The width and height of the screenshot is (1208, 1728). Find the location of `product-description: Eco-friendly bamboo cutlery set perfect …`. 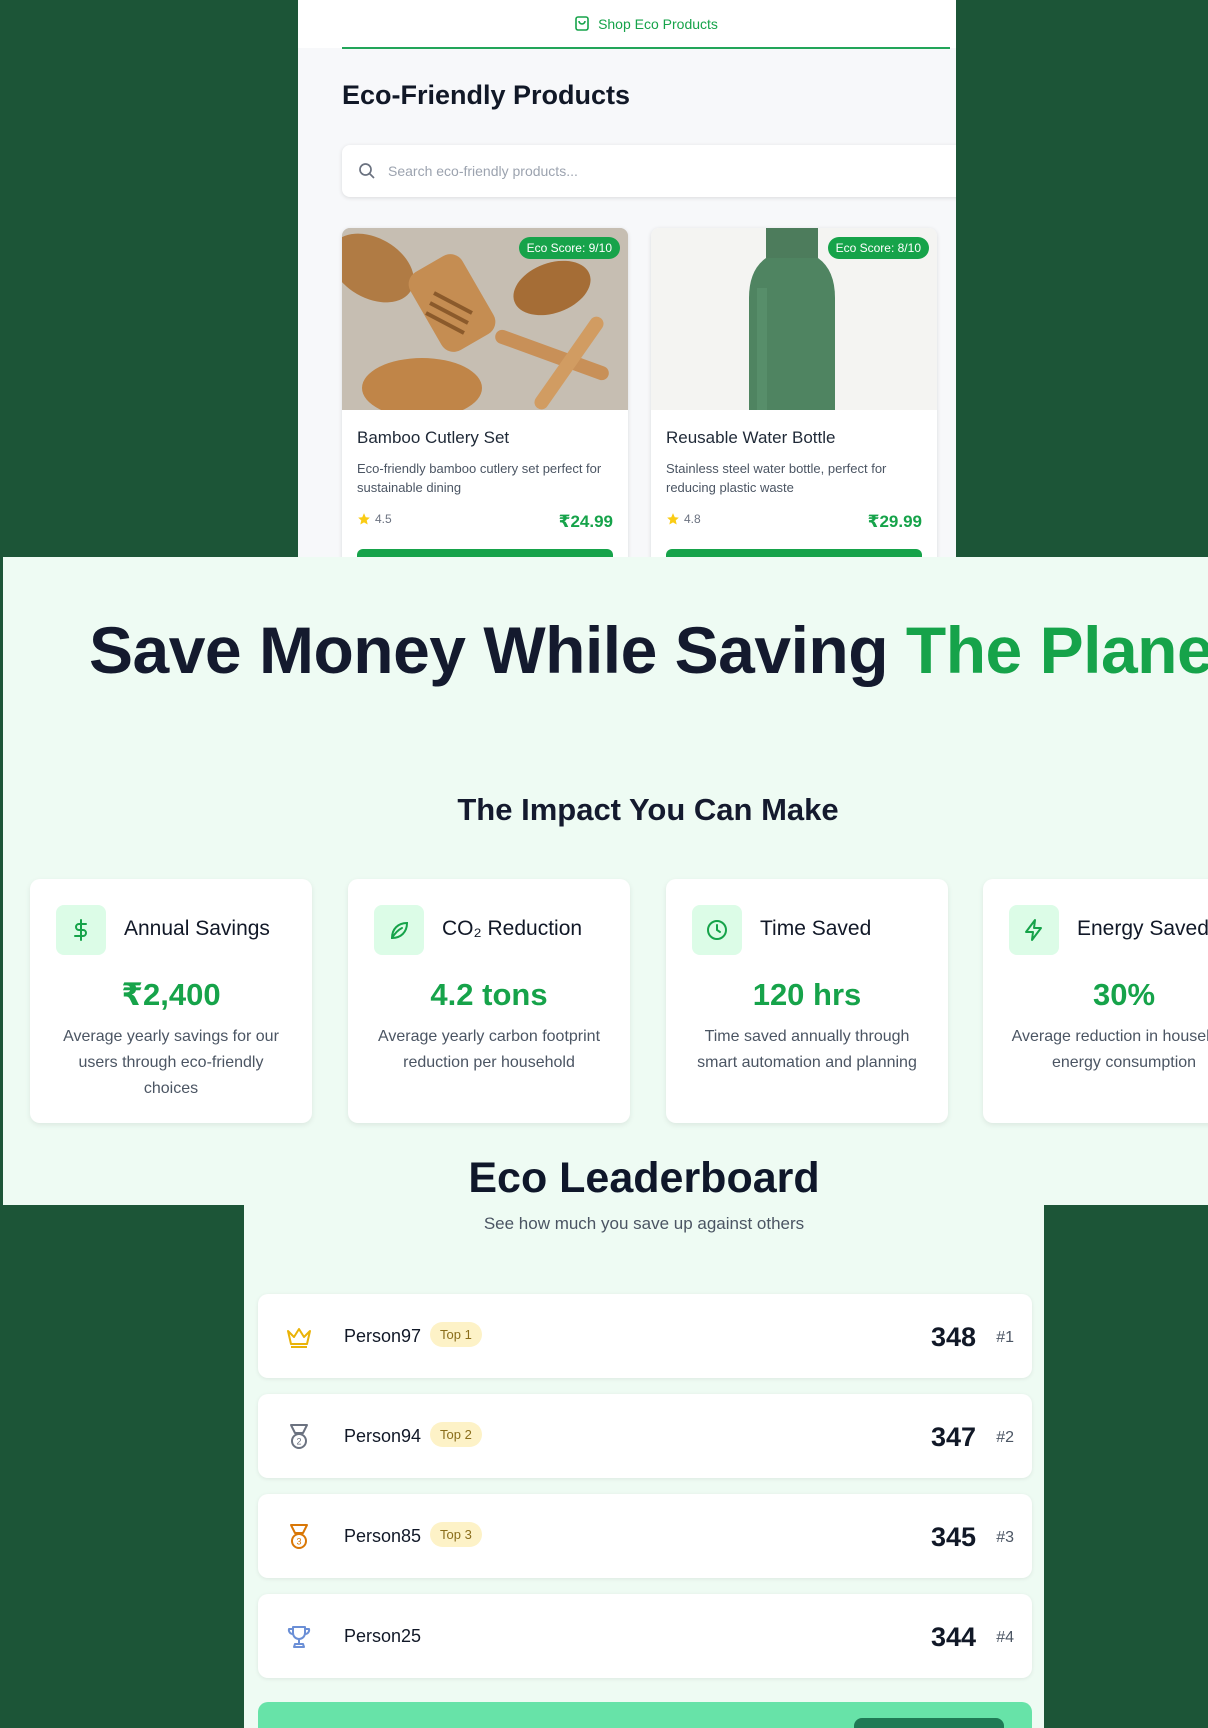

product-description: Eco-friendly bamboo cutlery set perfect … is located at coordinates (479, 478).